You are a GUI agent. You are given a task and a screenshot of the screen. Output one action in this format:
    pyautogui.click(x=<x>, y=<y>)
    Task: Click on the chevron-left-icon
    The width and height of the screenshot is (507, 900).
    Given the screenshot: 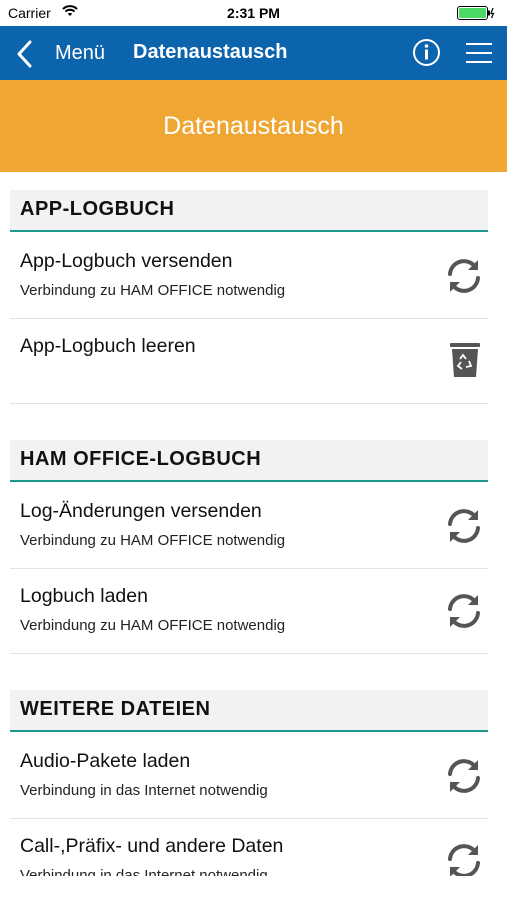 What is the action you would take?
    pyautogui.click(x=25, y=54)
    